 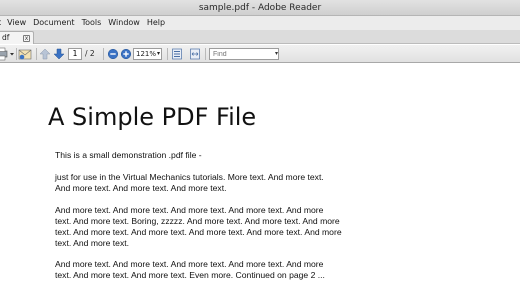 I want to click on zoom-value: 121%, so click(x=146, y=54).